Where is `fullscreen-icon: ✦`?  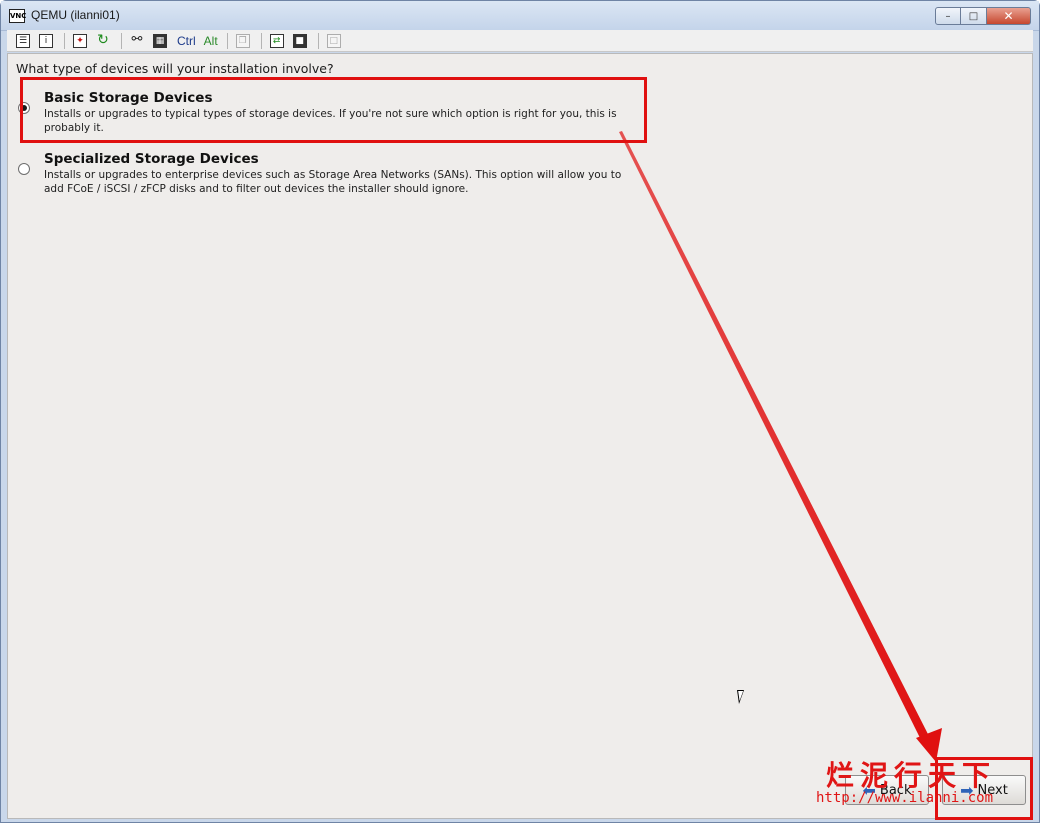
fullscreen-icon: ✦ is located at coordinates (80, 40).